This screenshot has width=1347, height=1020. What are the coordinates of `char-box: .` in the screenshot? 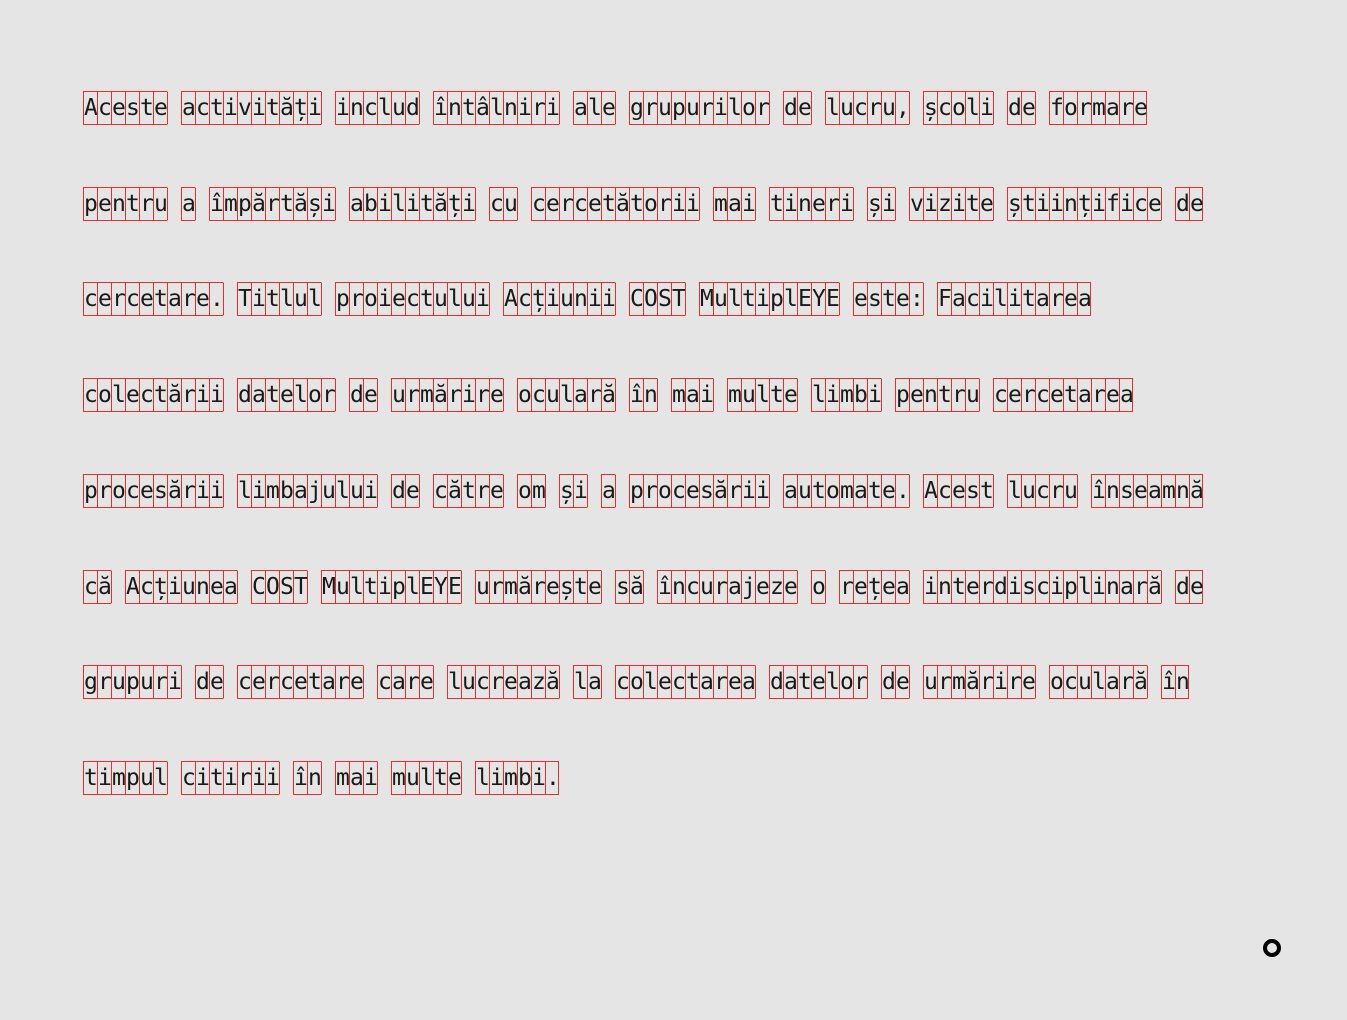 It's located at (552, 778).